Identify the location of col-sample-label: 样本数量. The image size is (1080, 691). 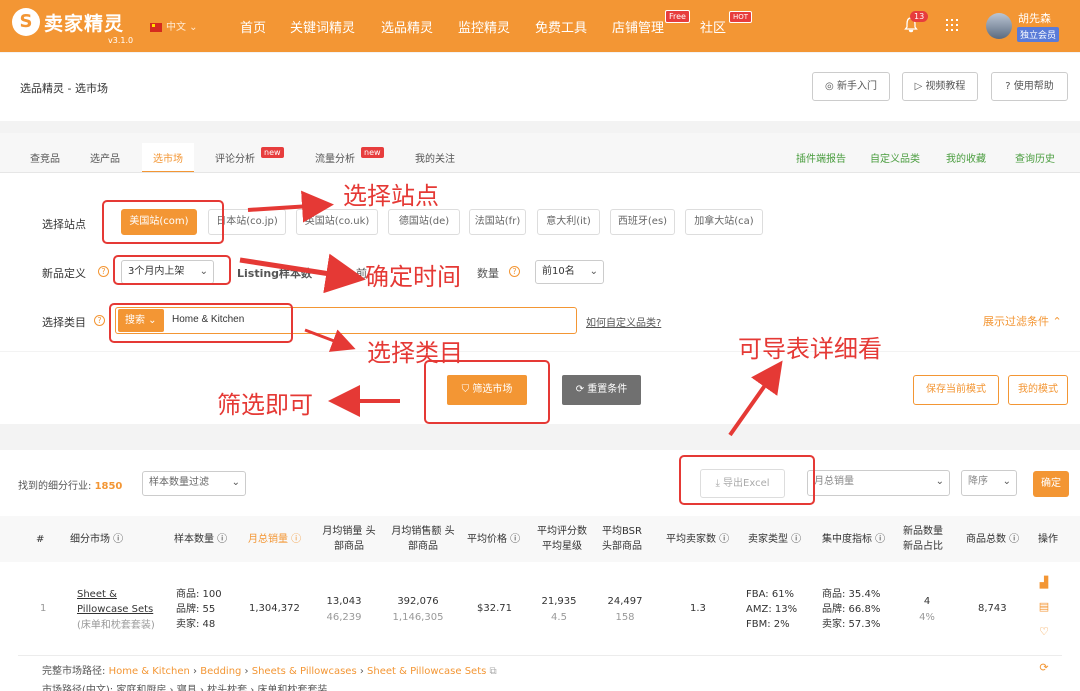
(194, 539).